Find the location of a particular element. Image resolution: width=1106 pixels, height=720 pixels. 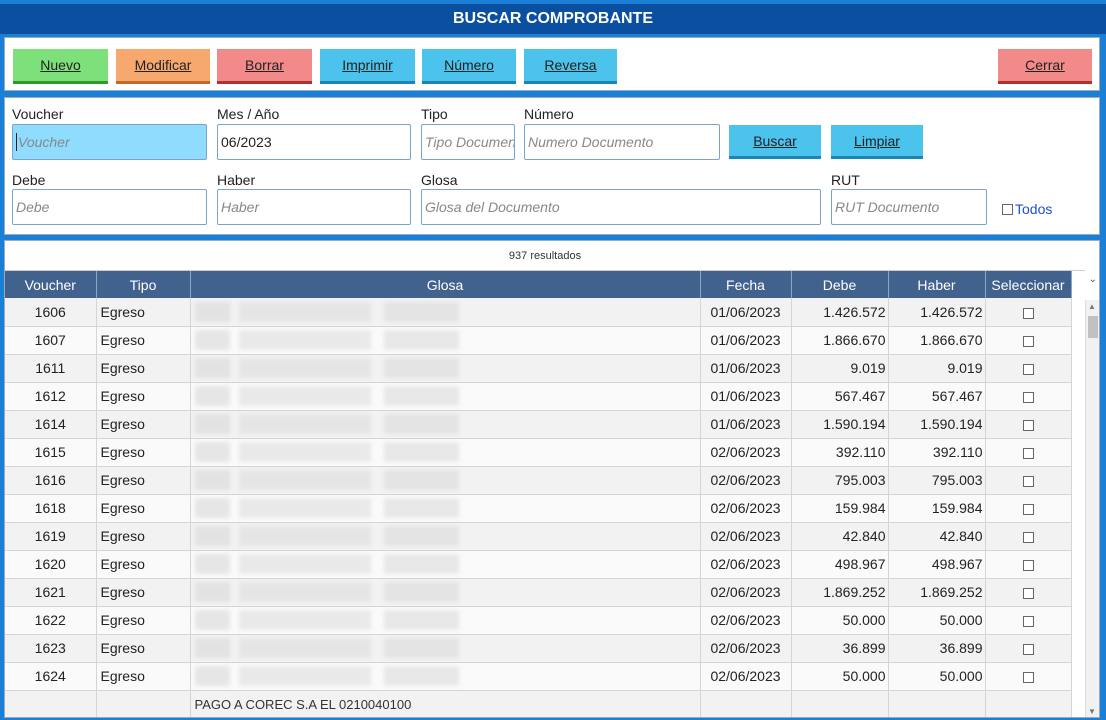

mes-input: 06/2023 is located at coordinates (314, 142).